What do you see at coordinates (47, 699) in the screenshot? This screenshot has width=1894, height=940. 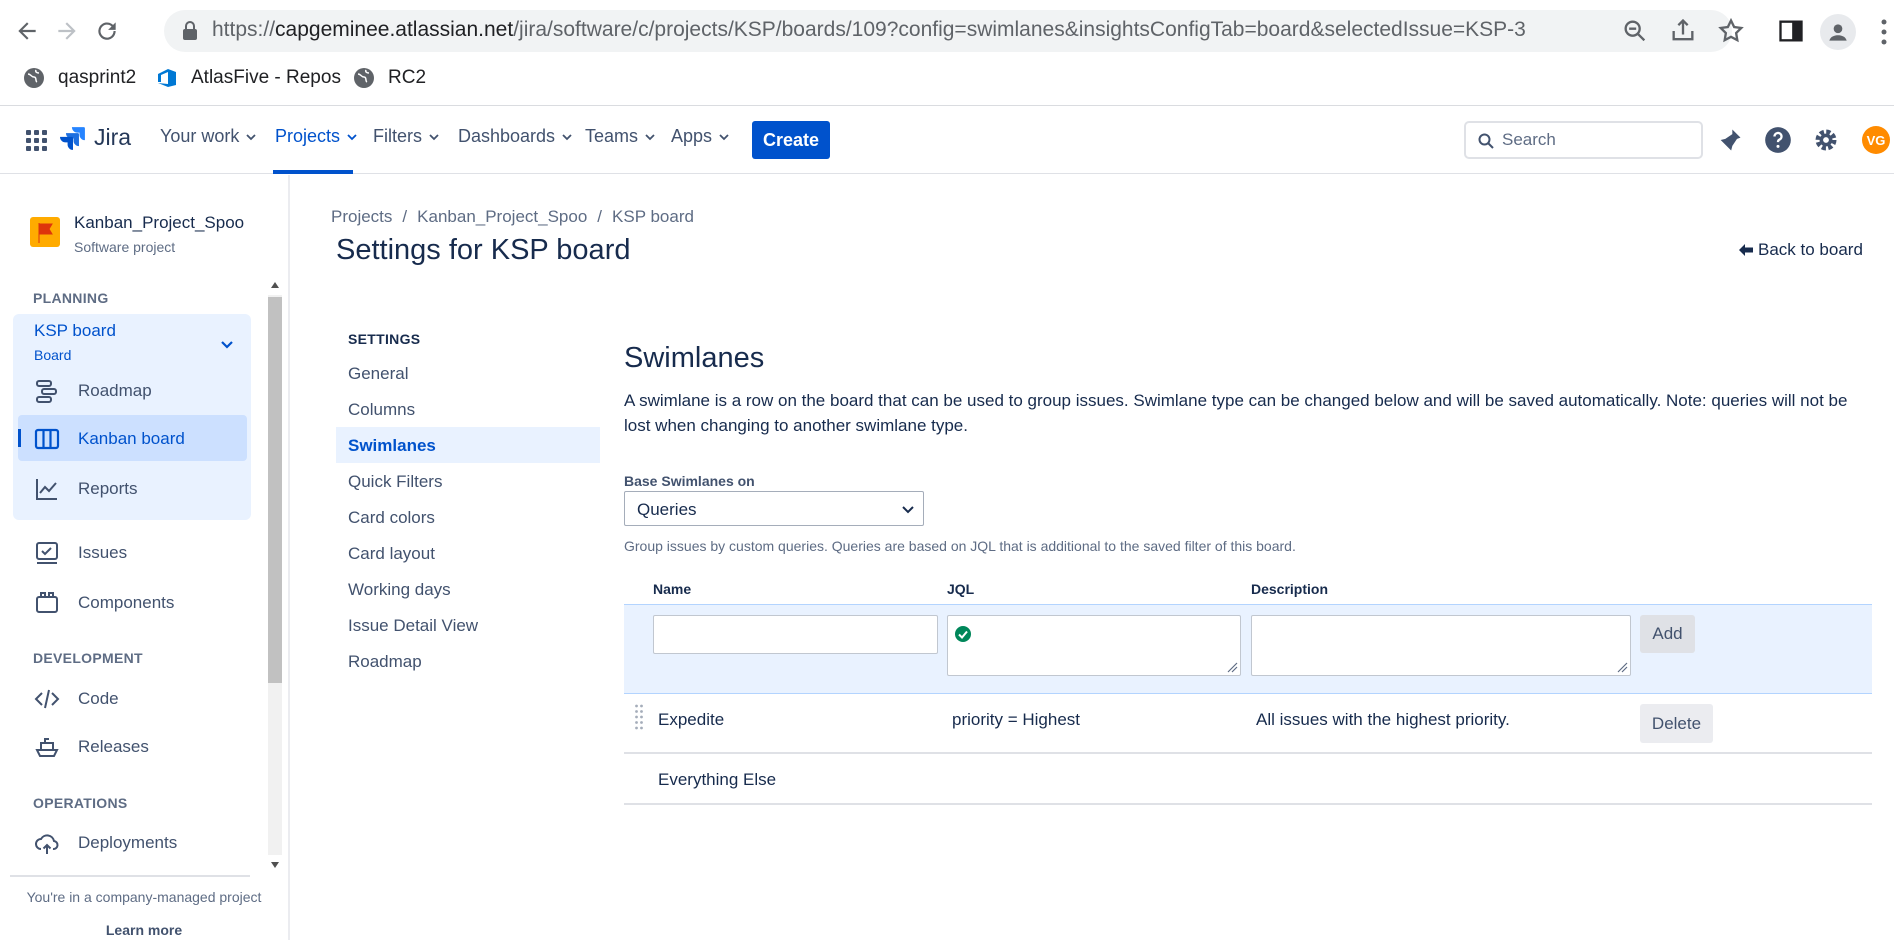 I see `code-icon` at bounding box center [47, 699].